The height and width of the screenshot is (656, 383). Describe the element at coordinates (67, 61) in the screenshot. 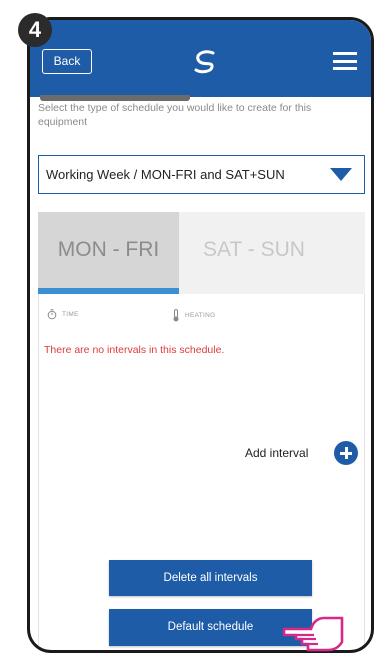

I see `back-button: Back` at that location.